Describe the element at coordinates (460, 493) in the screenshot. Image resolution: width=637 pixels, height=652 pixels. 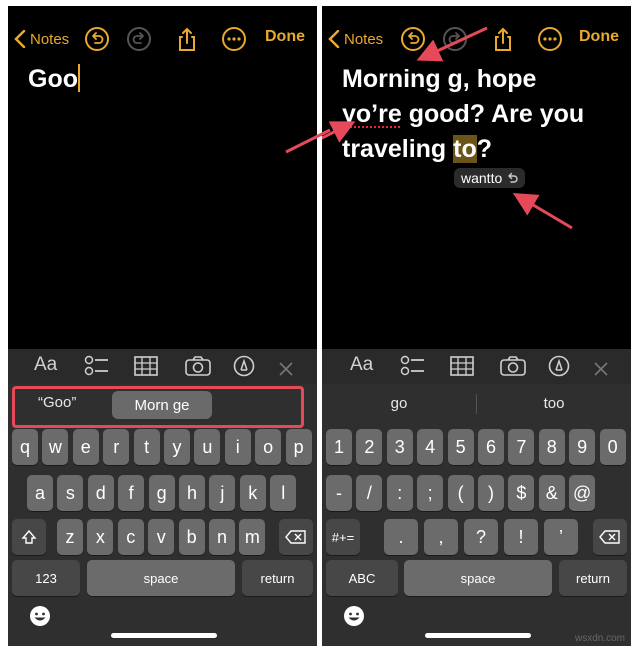
I see `key-(: (` at that location.